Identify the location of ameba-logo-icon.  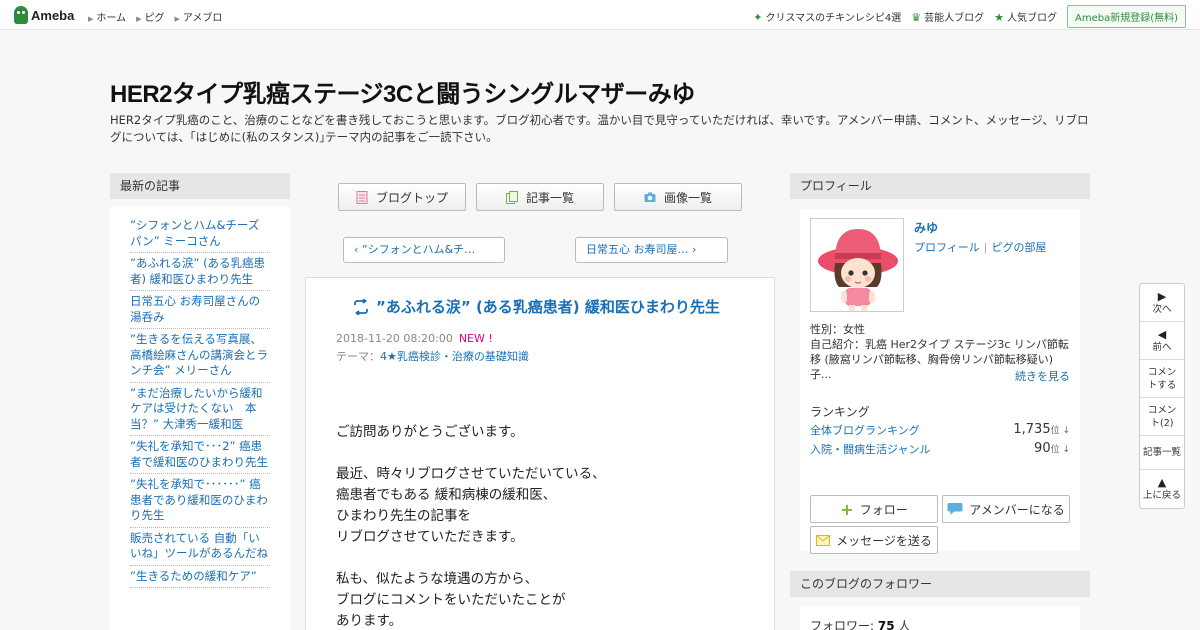
(21, 15).